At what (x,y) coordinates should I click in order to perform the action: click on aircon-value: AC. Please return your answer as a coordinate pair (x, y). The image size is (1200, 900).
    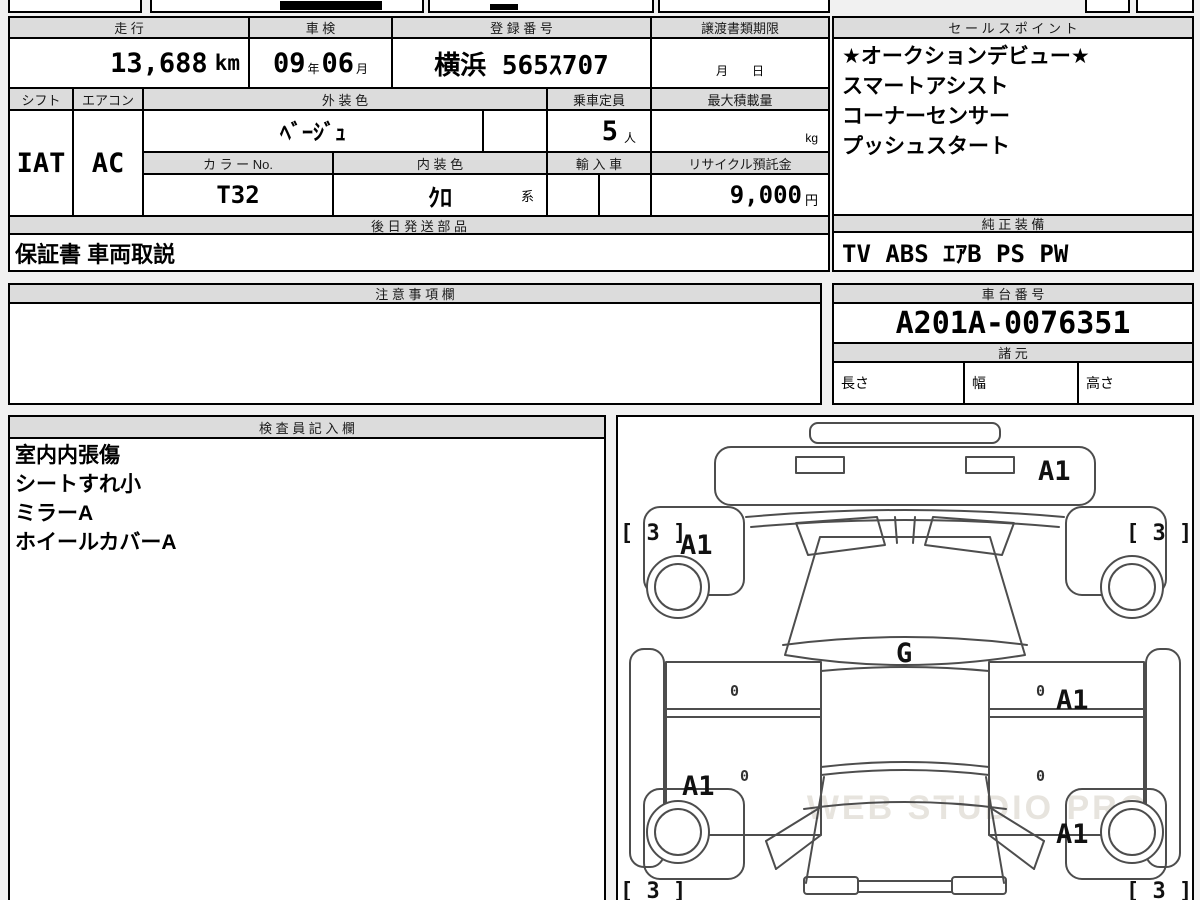
    Looking at the image, I should click on (109, 164).